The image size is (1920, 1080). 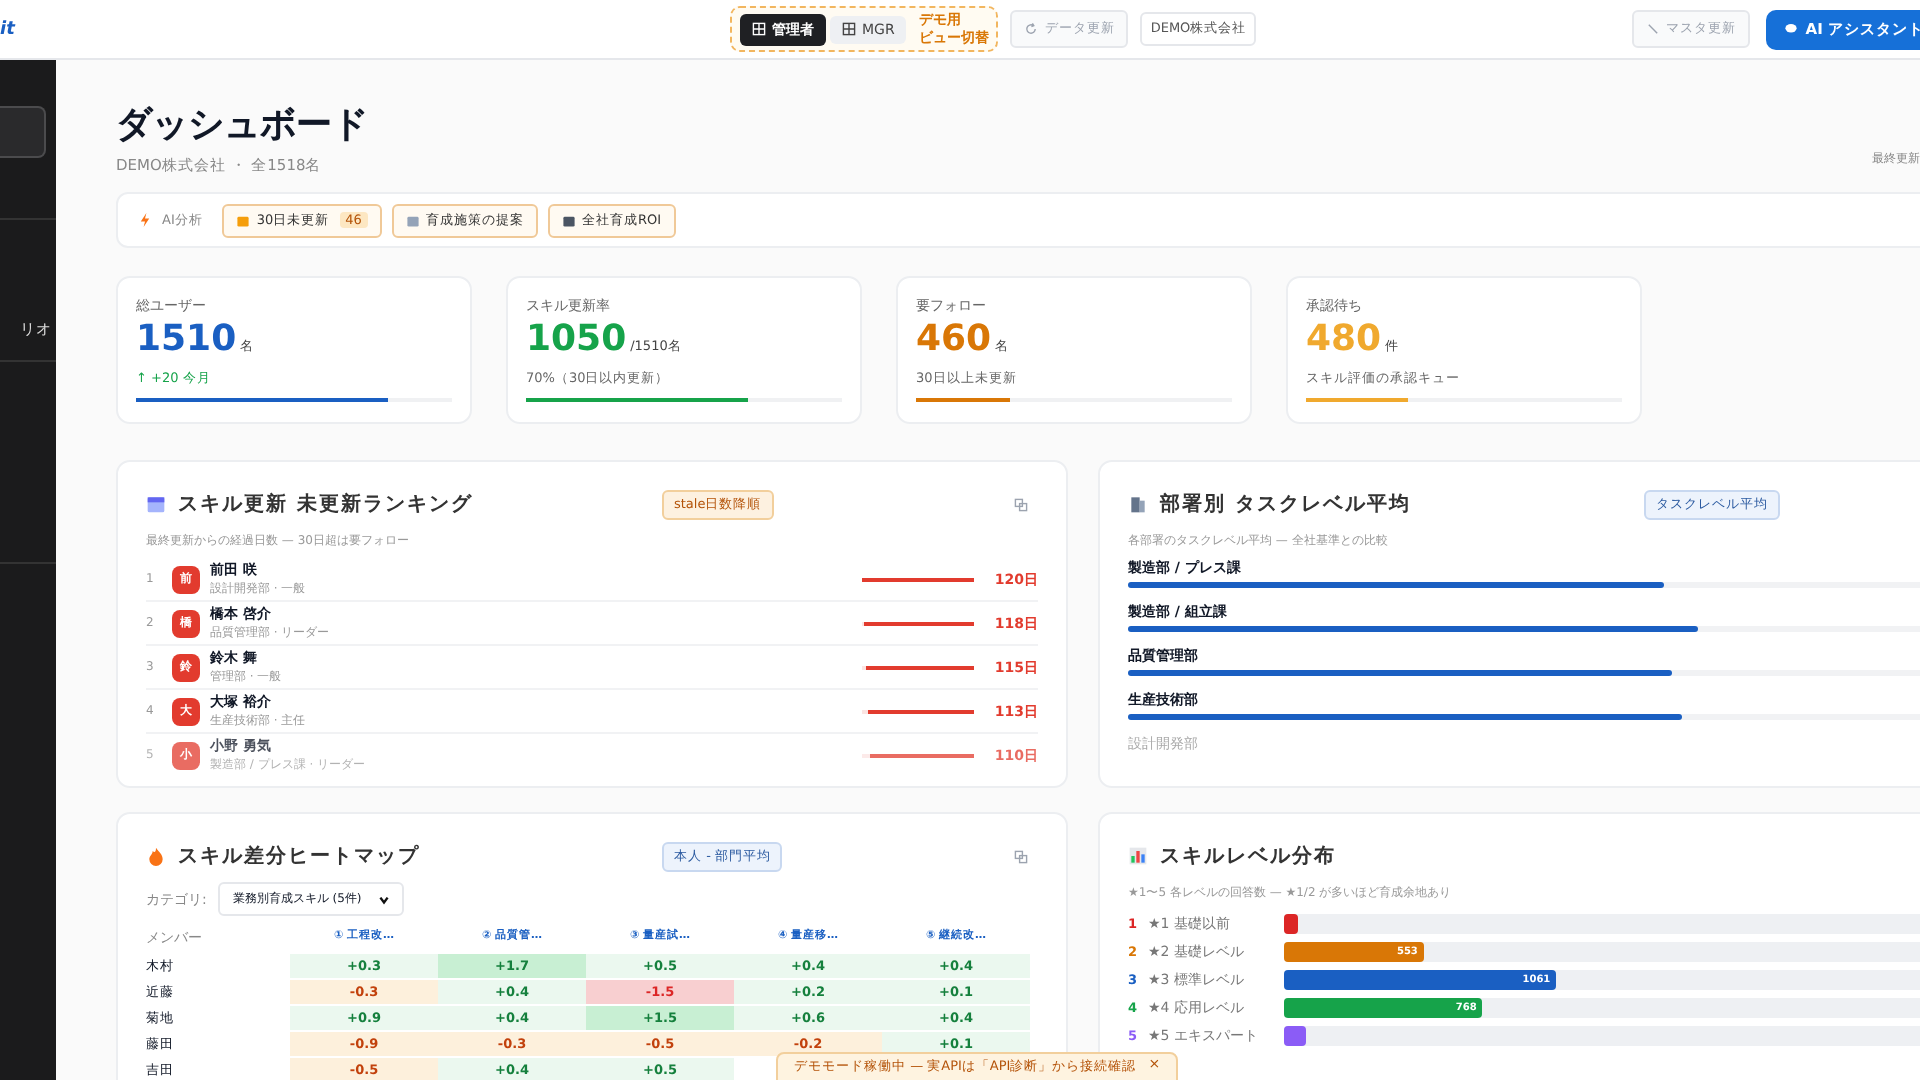 What do you see at coordinates (1249, 856) in the screenshot?
I see `panel-title: スキルレベル分布` at bounding box center [1249, 856].